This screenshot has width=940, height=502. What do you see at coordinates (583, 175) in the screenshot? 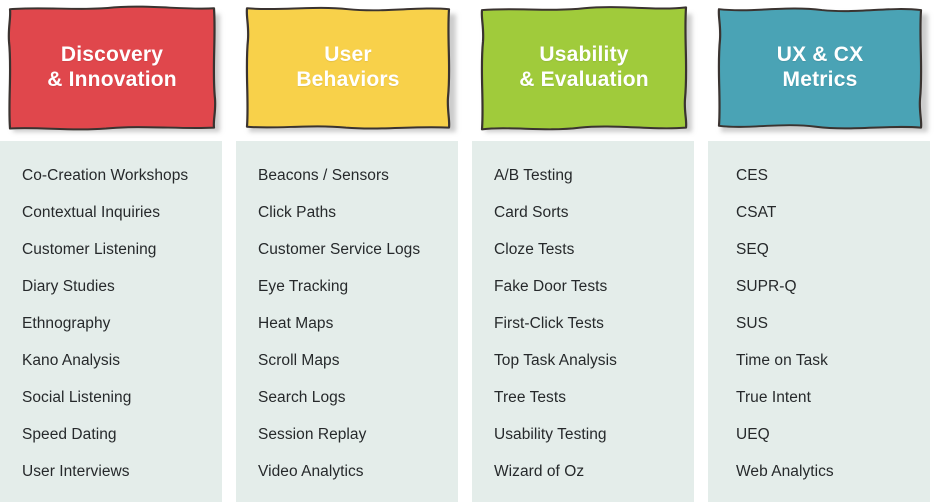
I see `list-item: A/B Testing` at bounding box center [583, 175].